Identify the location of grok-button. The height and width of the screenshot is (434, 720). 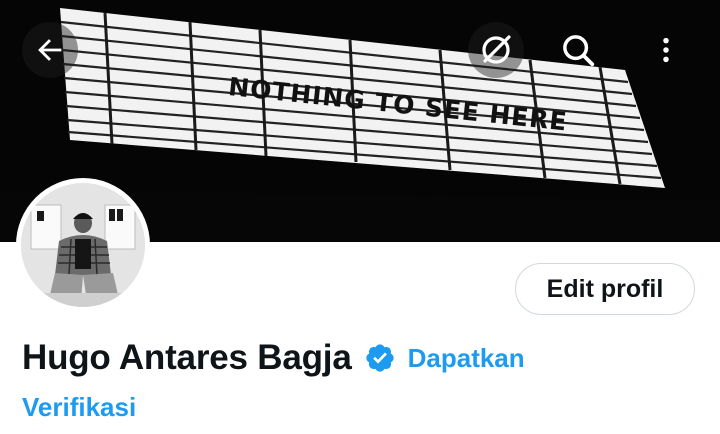
(496, 50).